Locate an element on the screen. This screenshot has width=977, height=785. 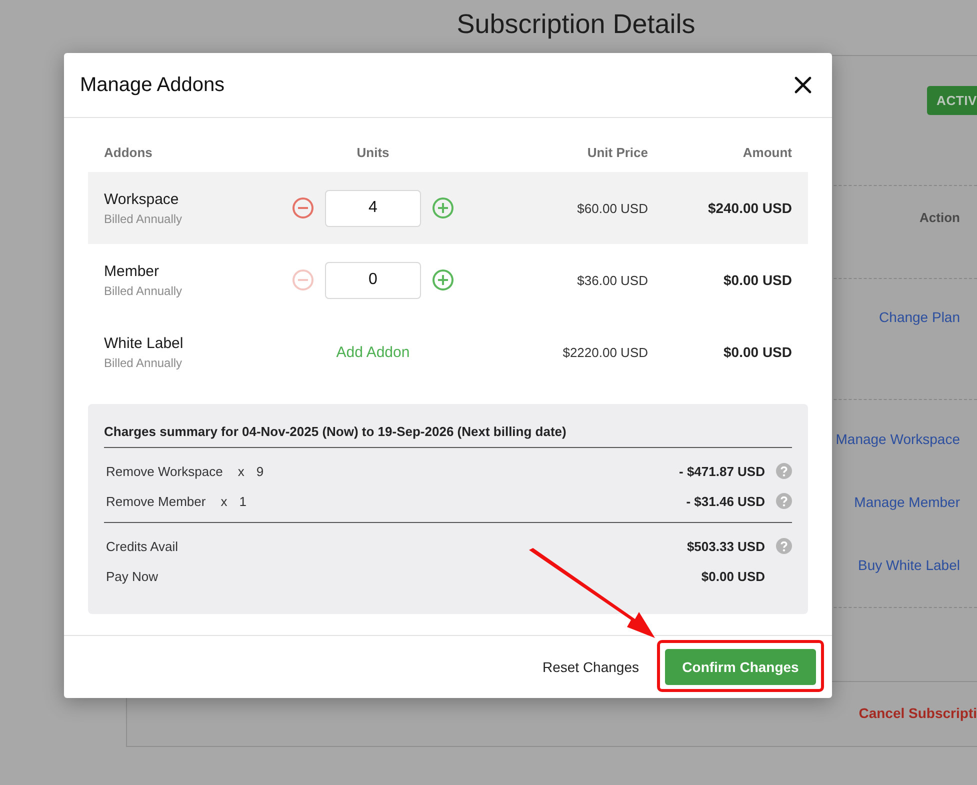
total-label: Credits Avail is located at coordinates (142, 546).